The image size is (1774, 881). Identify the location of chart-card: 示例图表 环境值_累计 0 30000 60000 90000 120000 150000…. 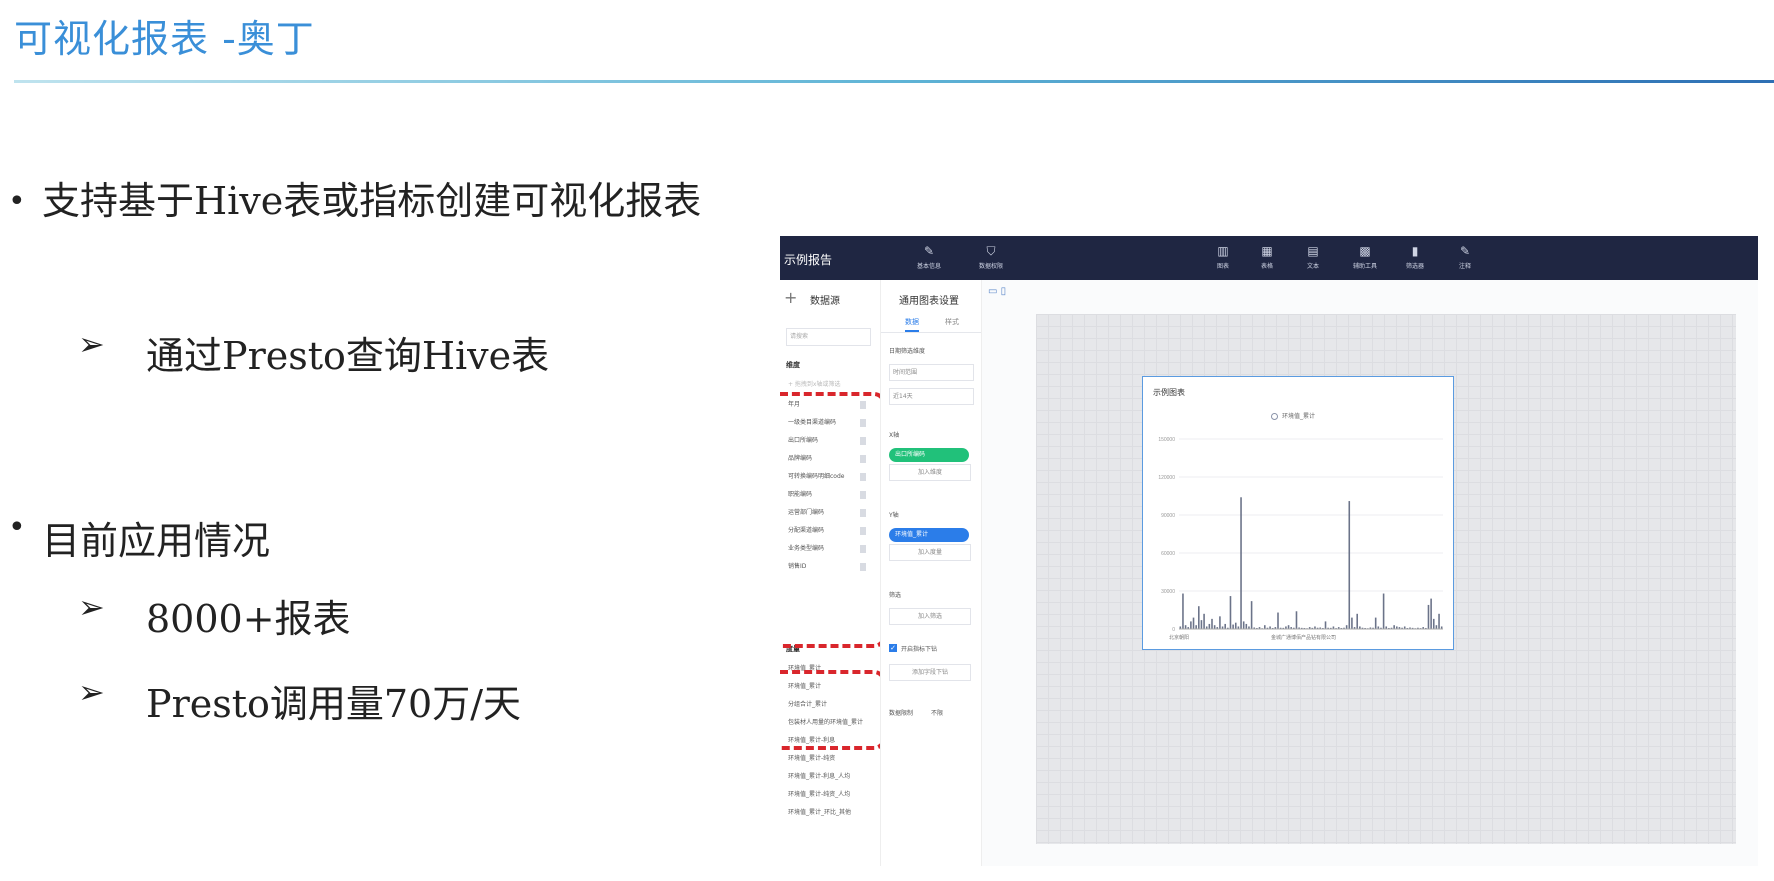
(1298, 513).